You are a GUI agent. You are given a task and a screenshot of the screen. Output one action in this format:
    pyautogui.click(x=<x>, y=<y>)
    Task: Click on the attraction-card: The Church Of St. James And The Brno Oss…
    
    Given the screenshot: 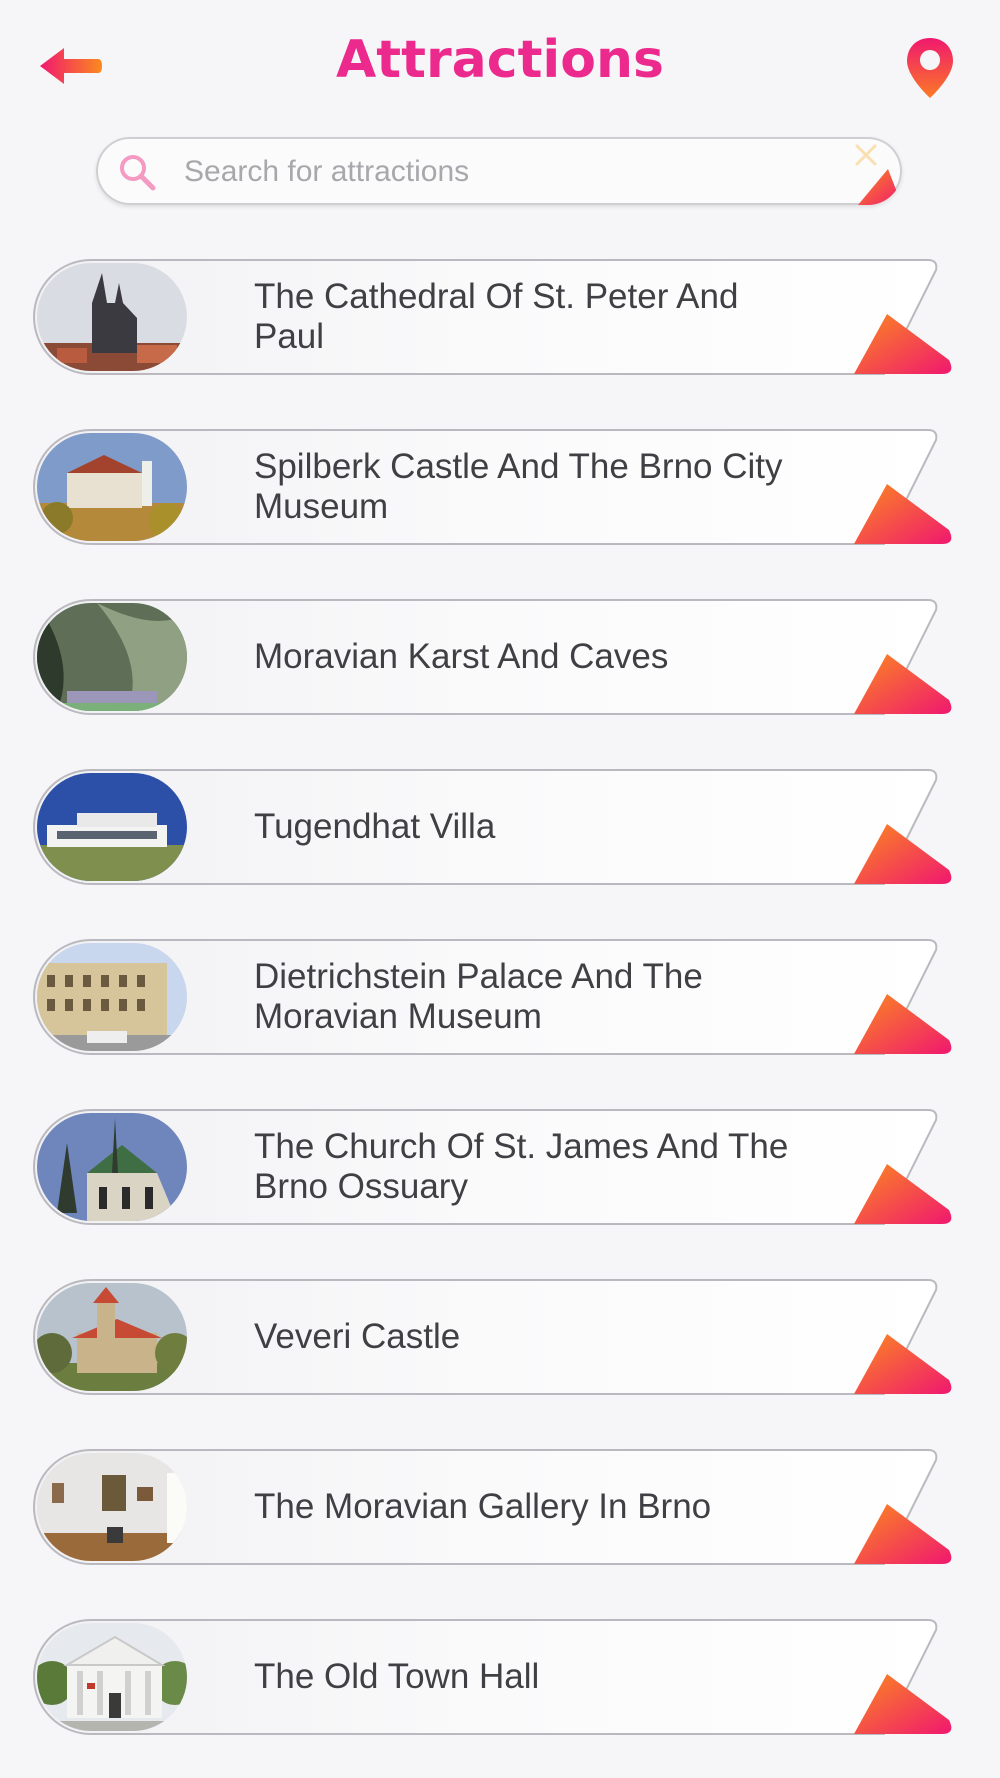 What is the action you would take?
    pyautogui.click(x=494, y=1167)
    